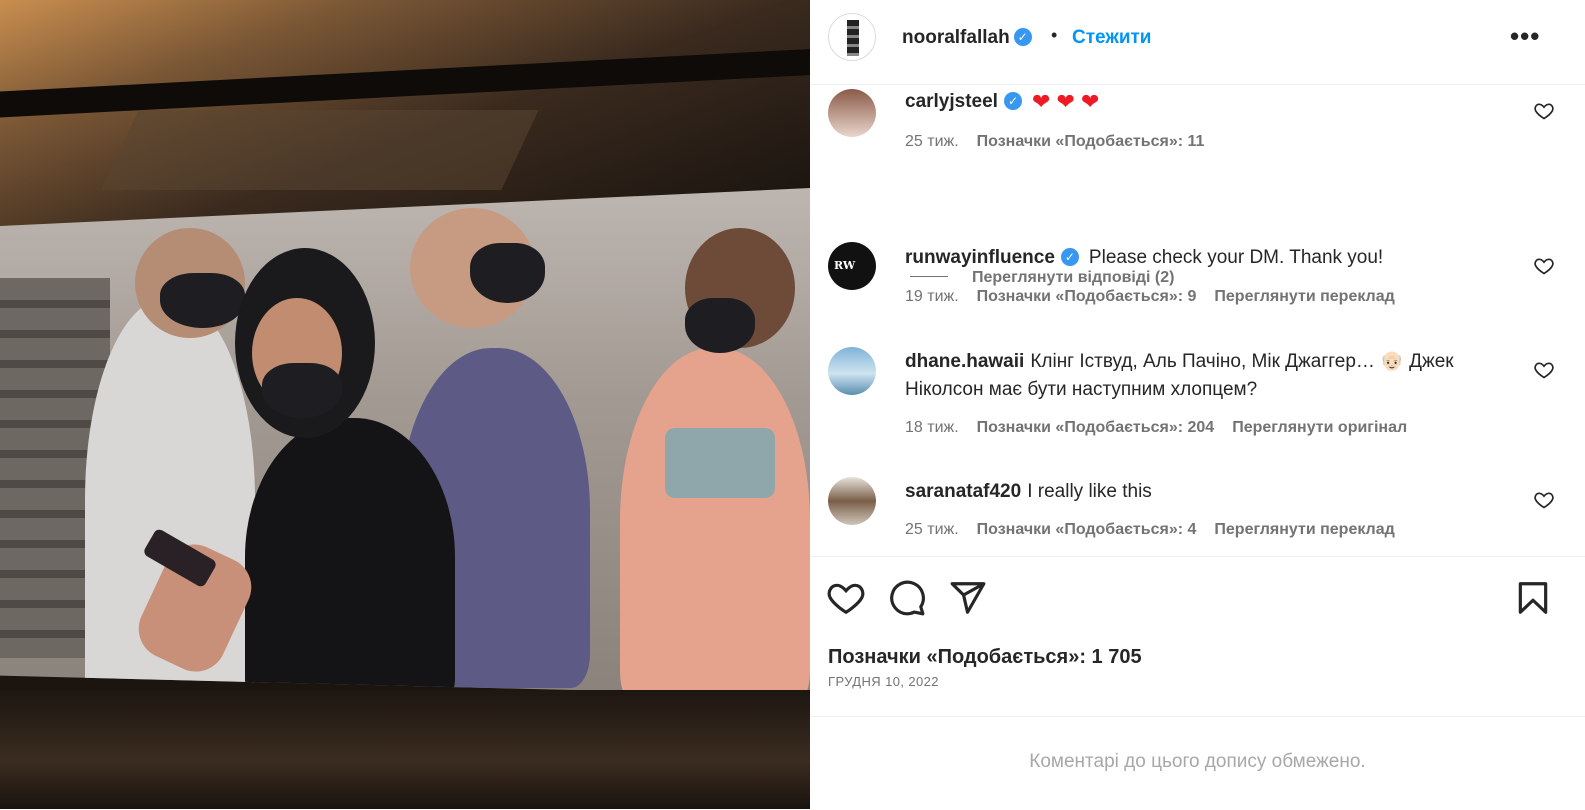 This screenshot has height=810, width=1585. I want to click on comment-likes: Позначки «Подобається»: 4, so click(1087, 529).